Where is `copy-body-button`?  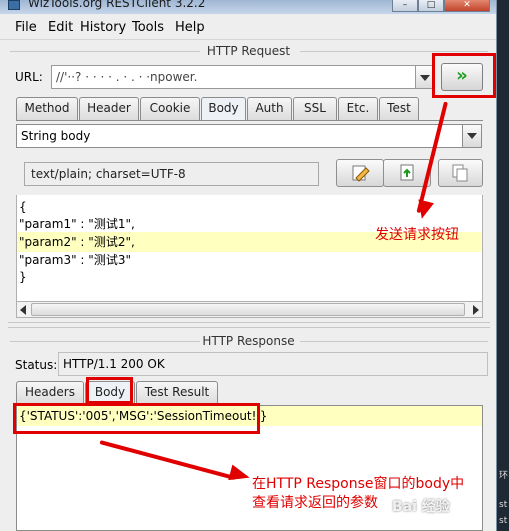 copy-body-button is located at coordinates (460, 173).